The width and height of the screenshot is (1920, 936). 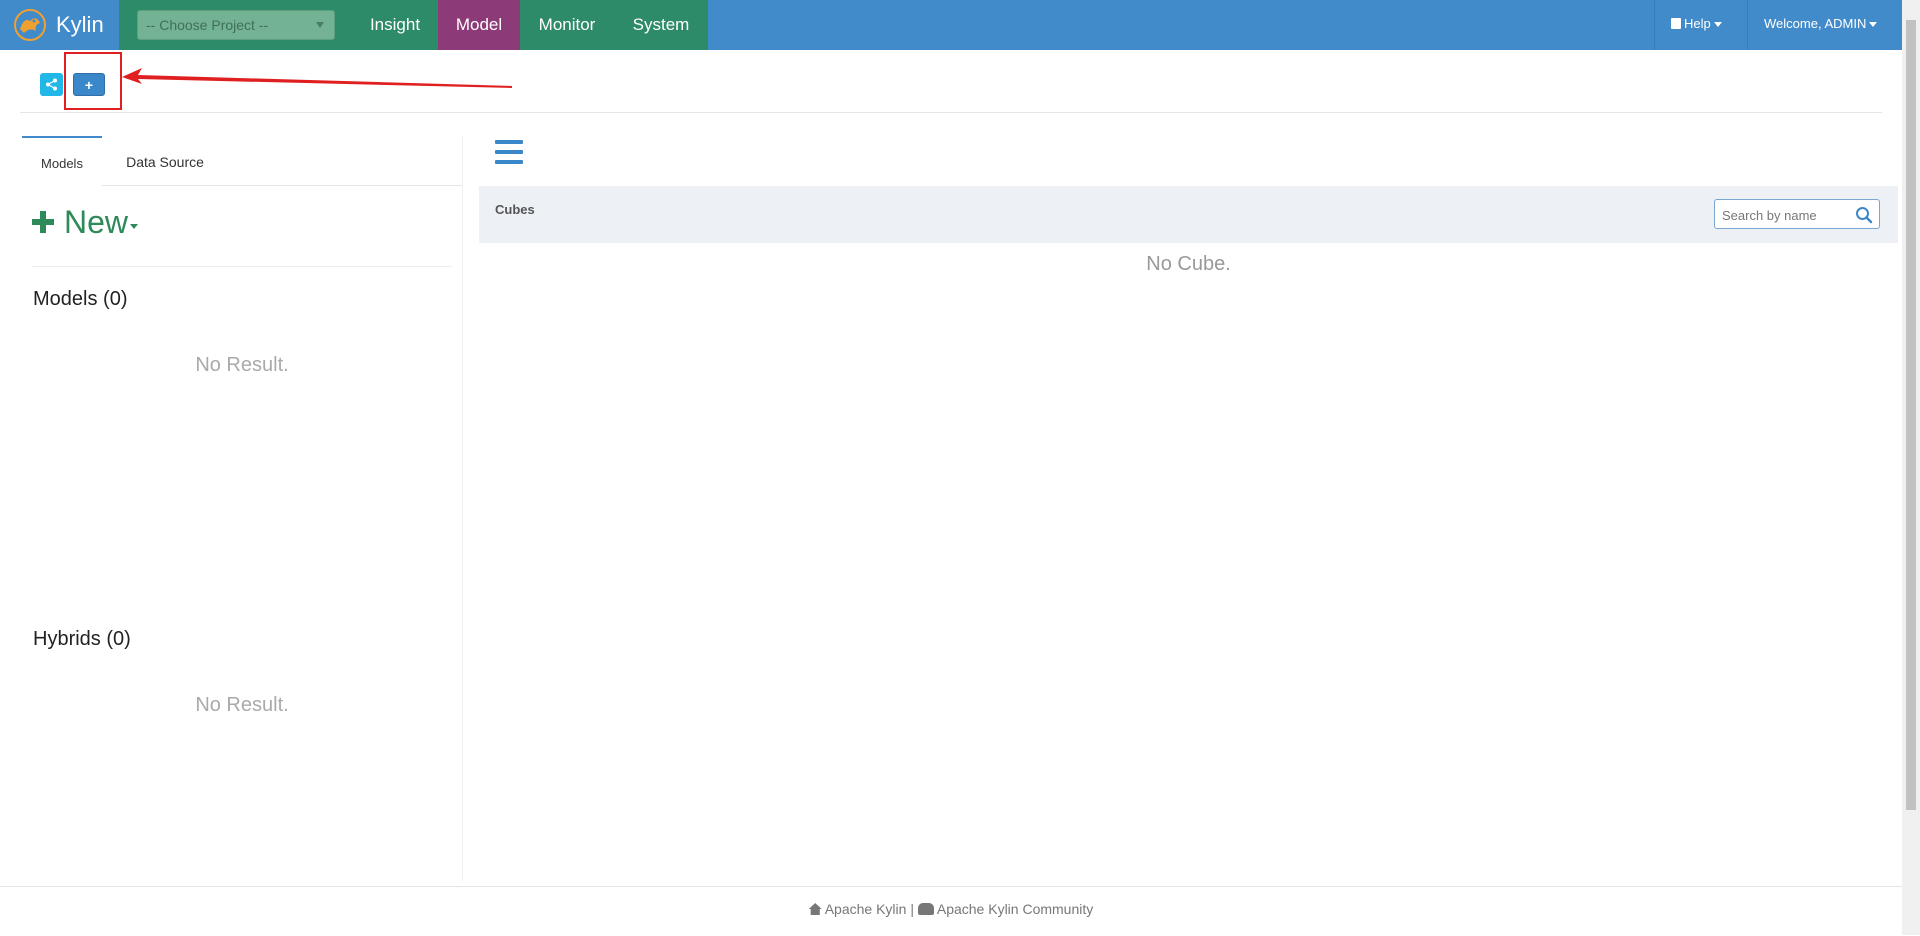 I want to click on project-select-value: -- Choose Project --, so click(x=207, y=25).